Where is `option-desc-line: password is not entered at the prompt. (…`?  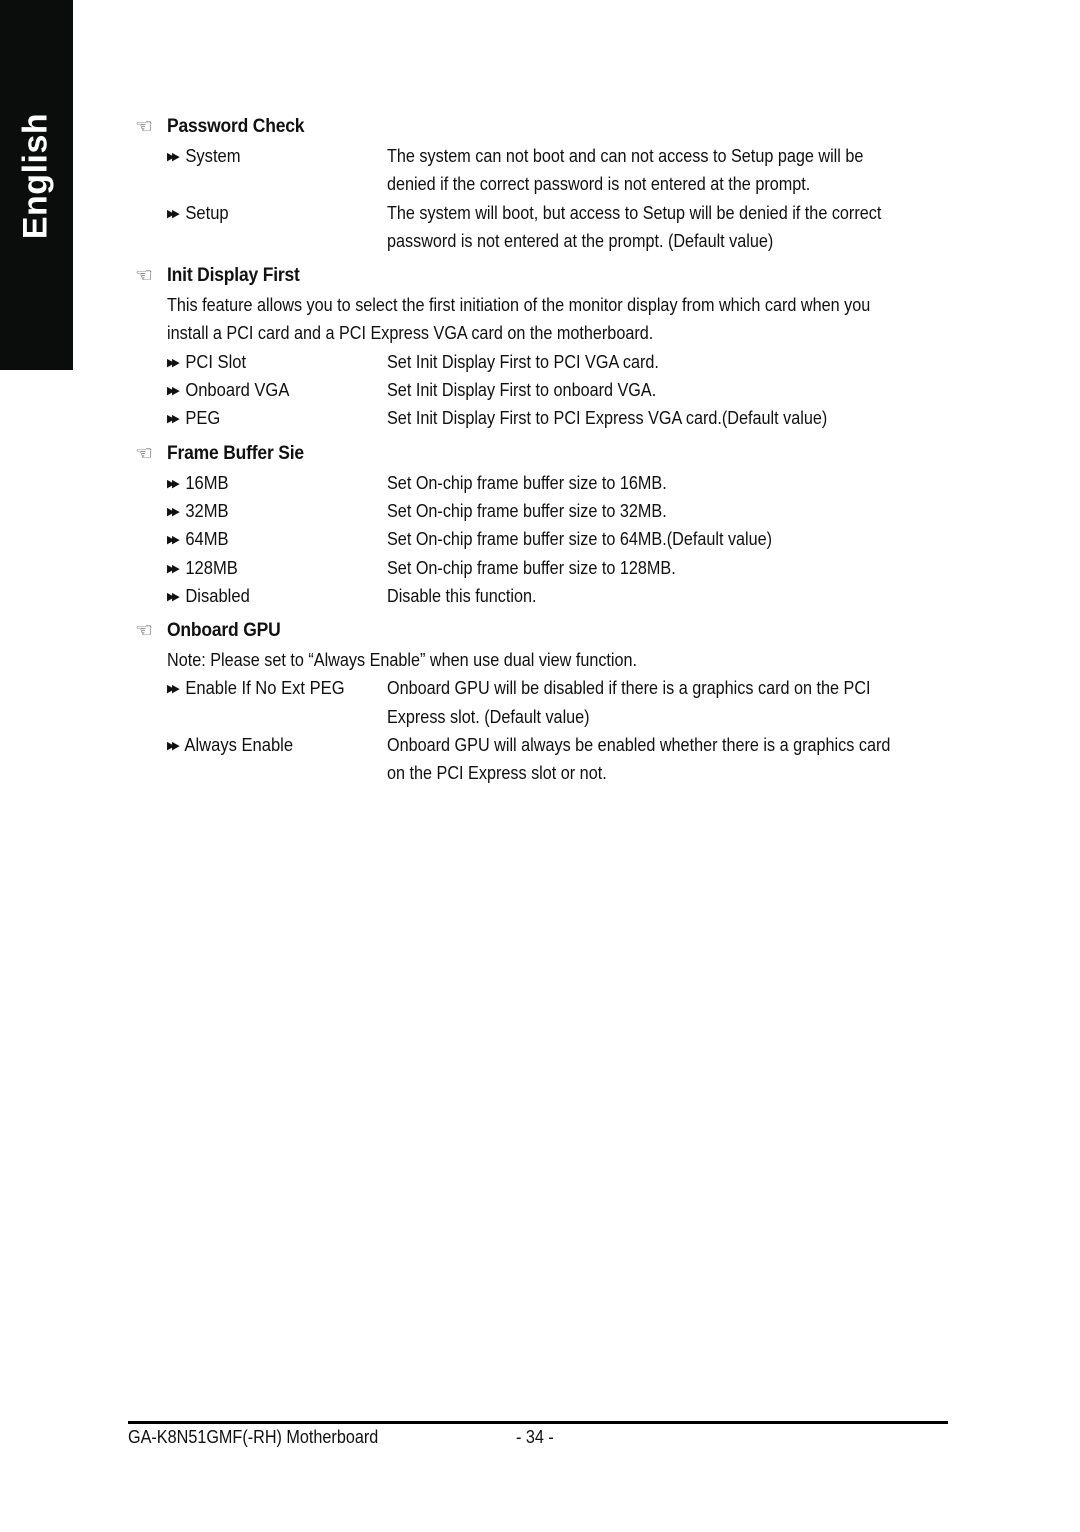
option-desc-line: password is not entered at the prompt. (… is located at coordinates (580, 240).